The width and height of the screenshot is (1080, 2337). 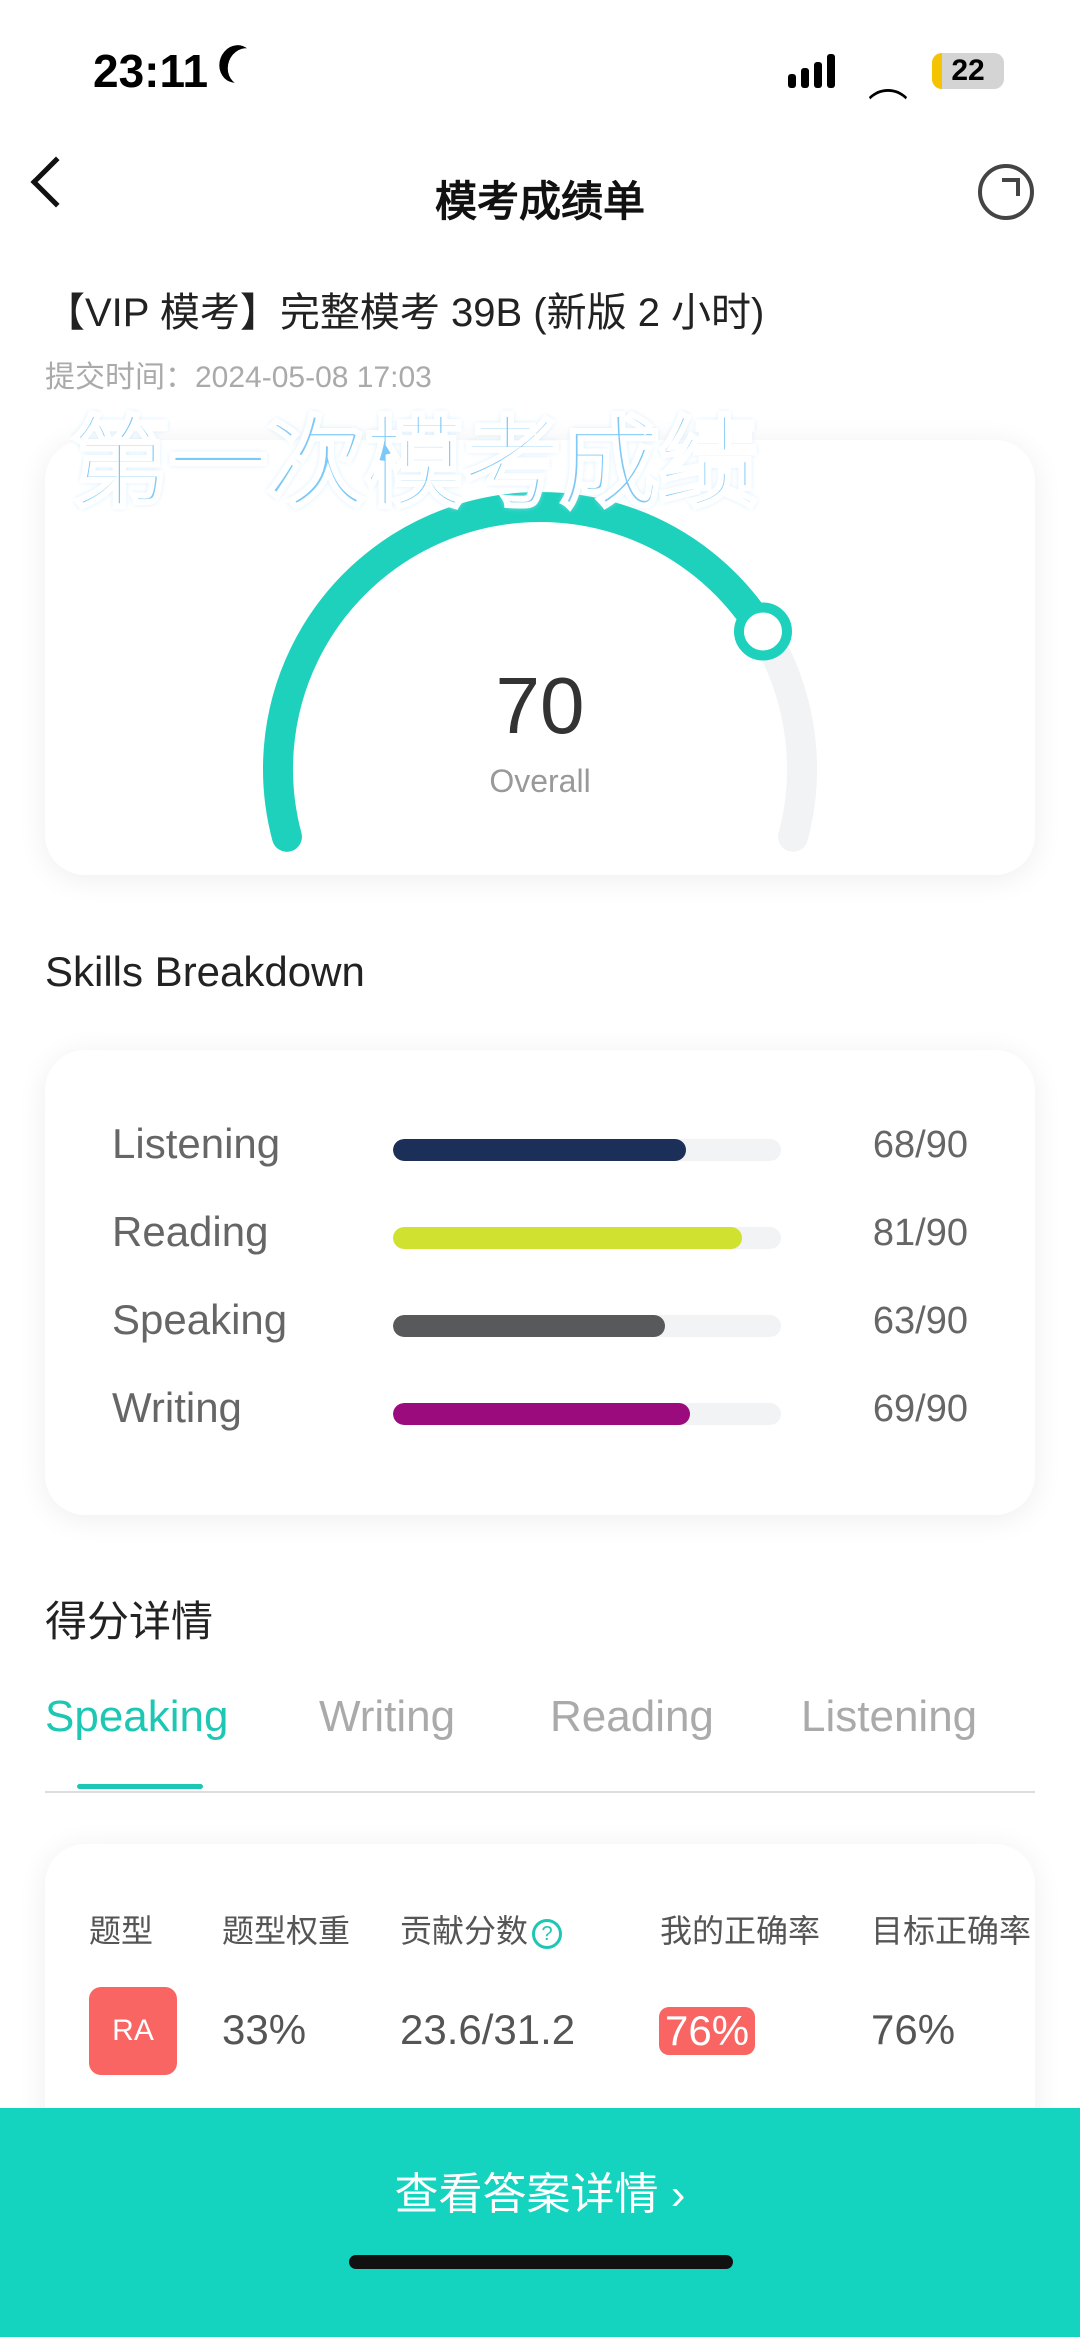 What do you see at coordinates (387, 1717) in the screenshot?
I see `tab-writing: Writing` at bounding box center [387, 1717].